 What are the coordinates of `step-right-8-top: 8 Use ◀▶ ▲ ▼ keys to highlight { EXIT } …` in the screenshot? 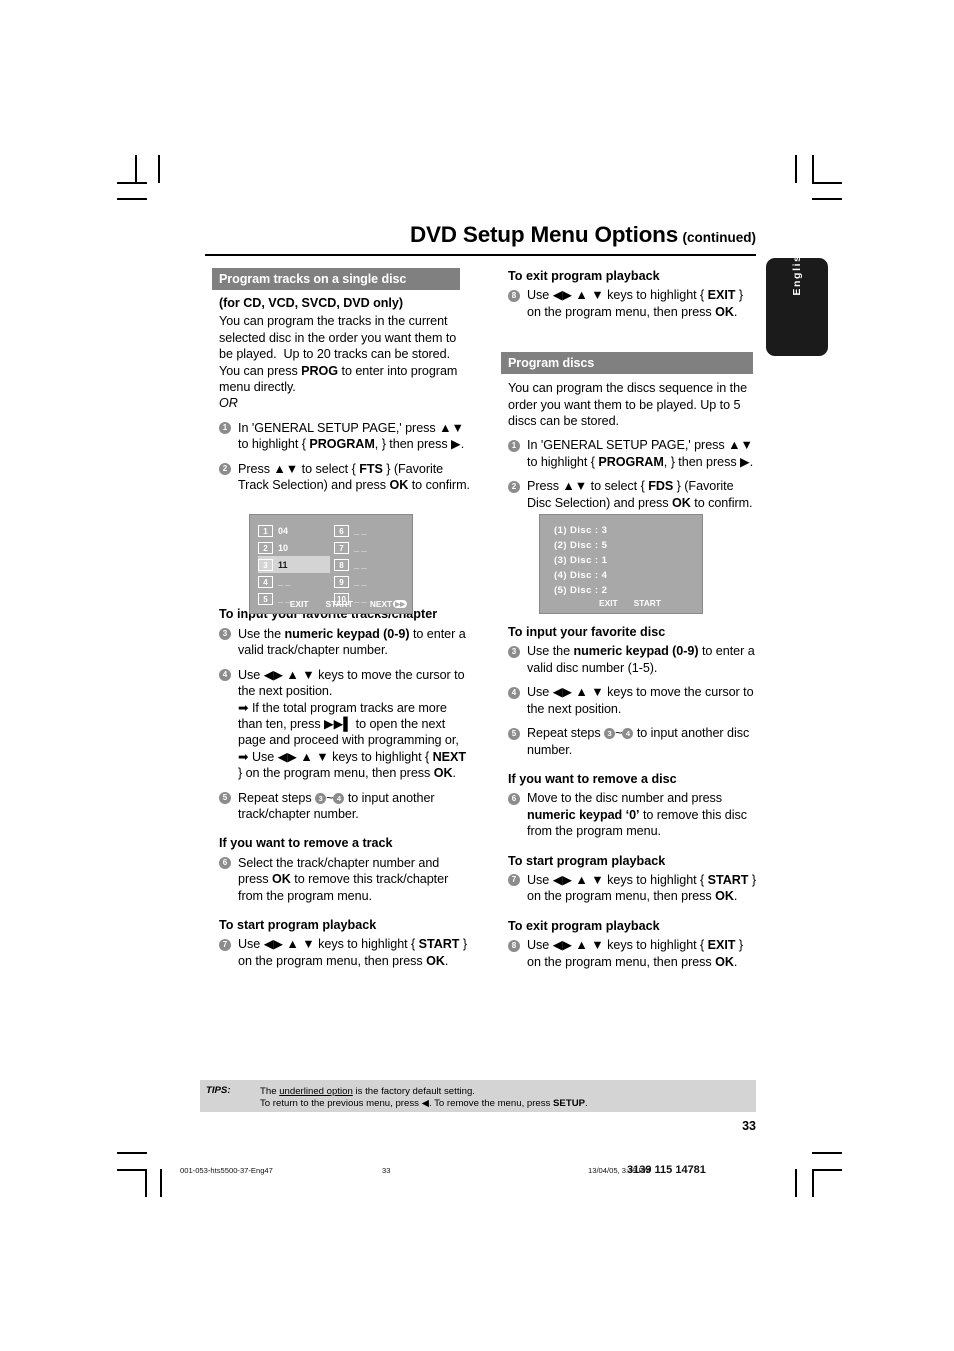 It's located at (634, 303).